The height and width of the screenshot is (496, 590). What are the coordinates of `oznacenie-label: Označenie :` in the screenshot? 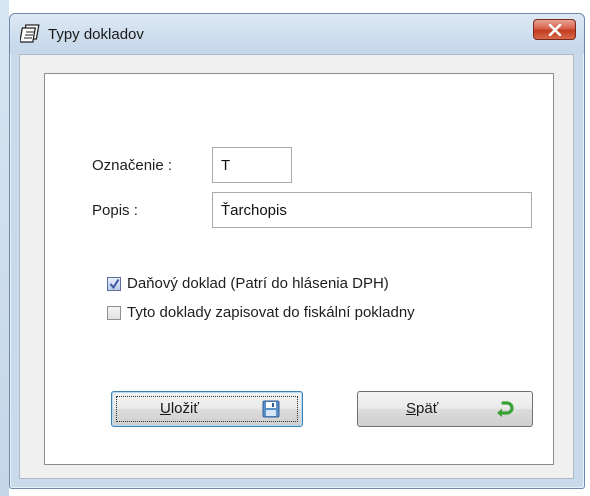 It's located at (132, 165).